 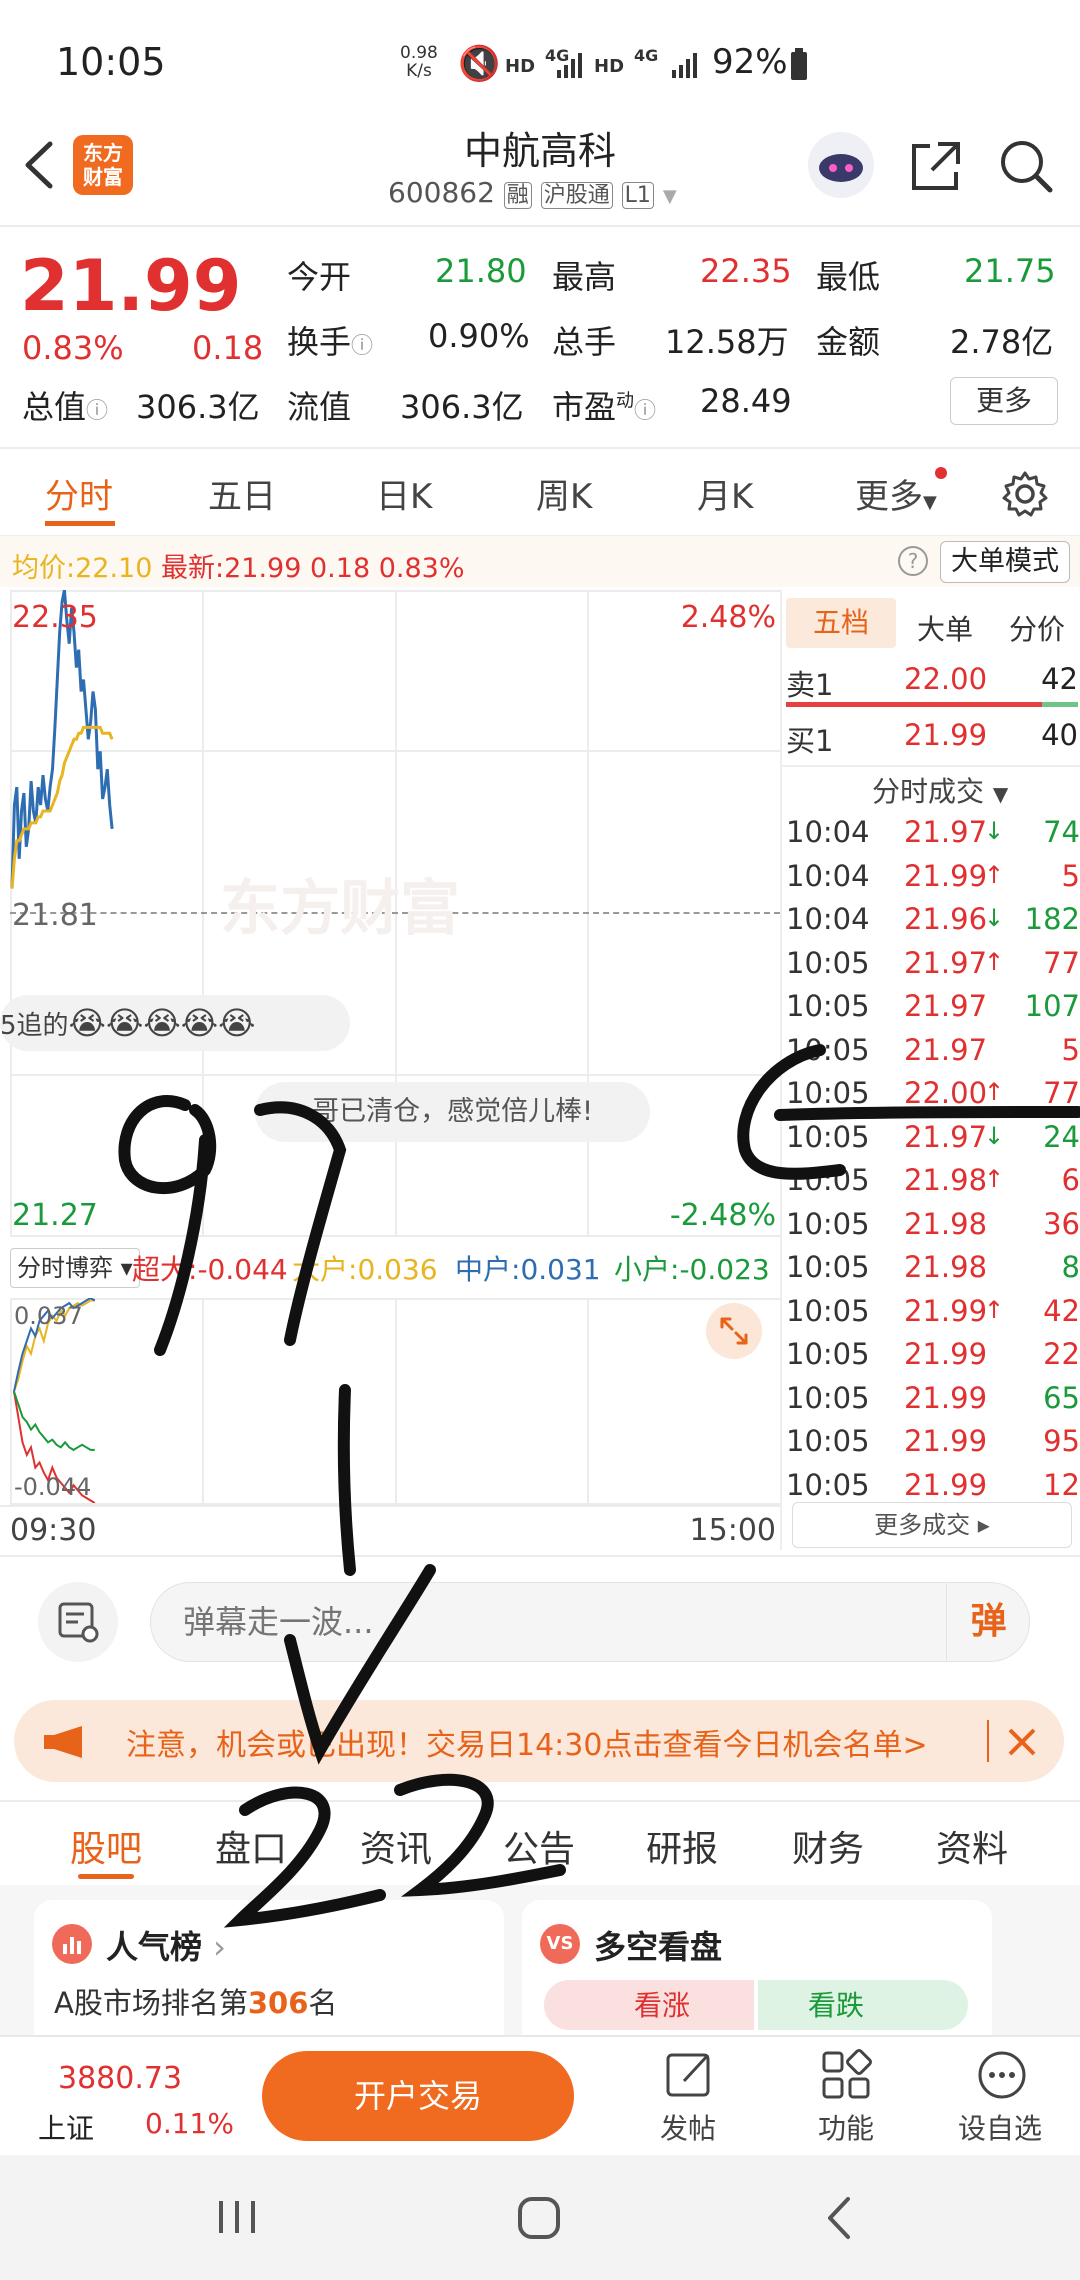 What do you see at coordinates (539, 1741) in the screenshot?
I see `opportunity-notice: 注意，机会或已出现！交易日14:30点击查看今日机会名单>` at bounding box center [539, 1741].